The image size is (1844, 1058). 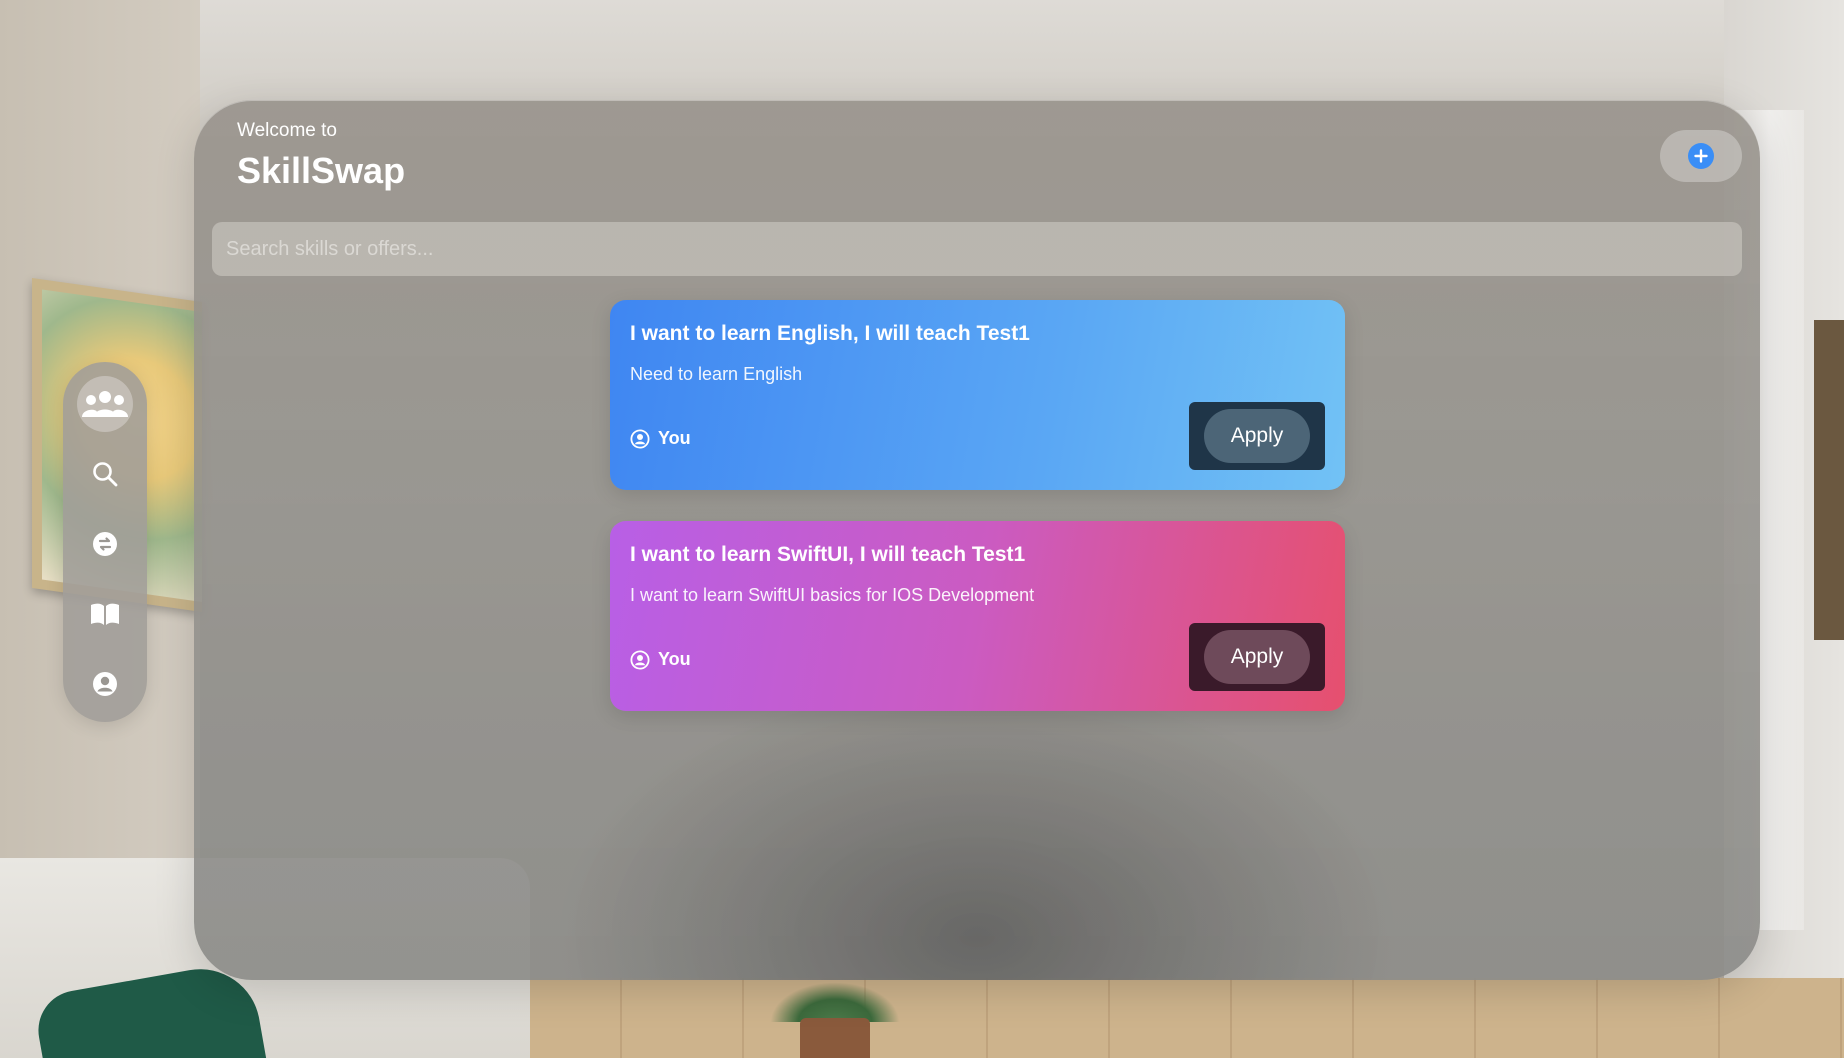 I want to click on sidebar-item-swaps, so click(x=105, y=544).